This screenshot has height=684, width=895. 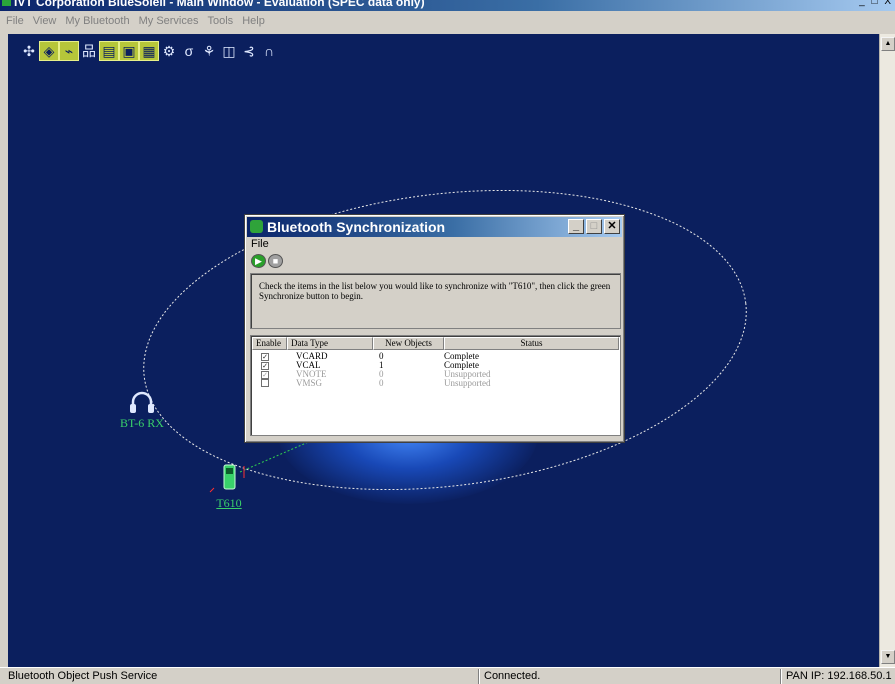 What do you see at coordinates (221, 21) in the screenshot?
I see `menu-tools: Tools` at bounding box center [221, 21].